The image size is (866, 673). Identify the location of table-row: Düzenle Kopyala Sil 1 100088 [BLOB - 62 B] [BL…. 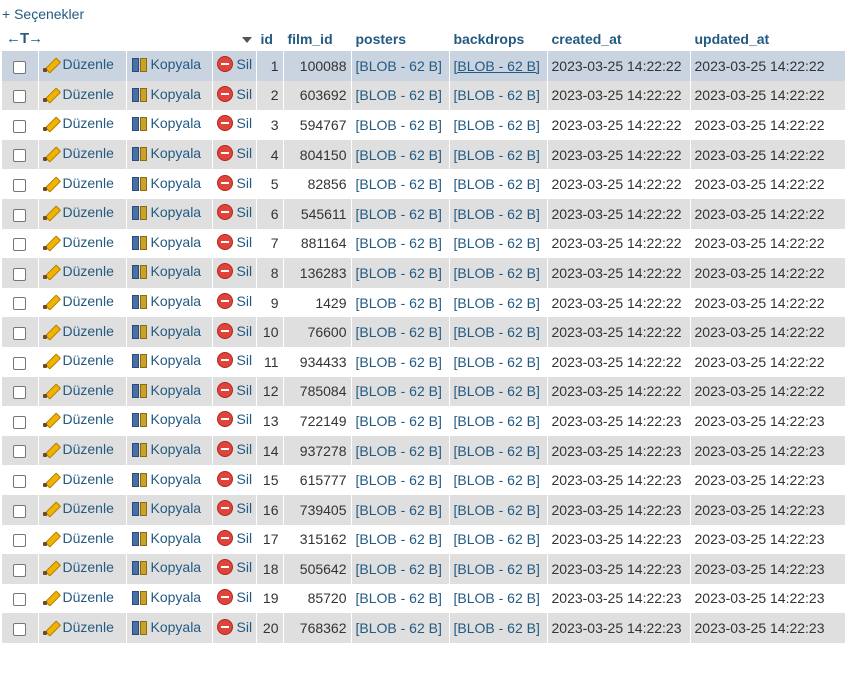
(424, 66).